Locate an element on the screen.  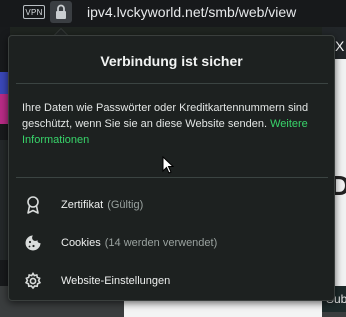
cookies-status: (14 werden verwendet) is located at coordinates (161, 243).